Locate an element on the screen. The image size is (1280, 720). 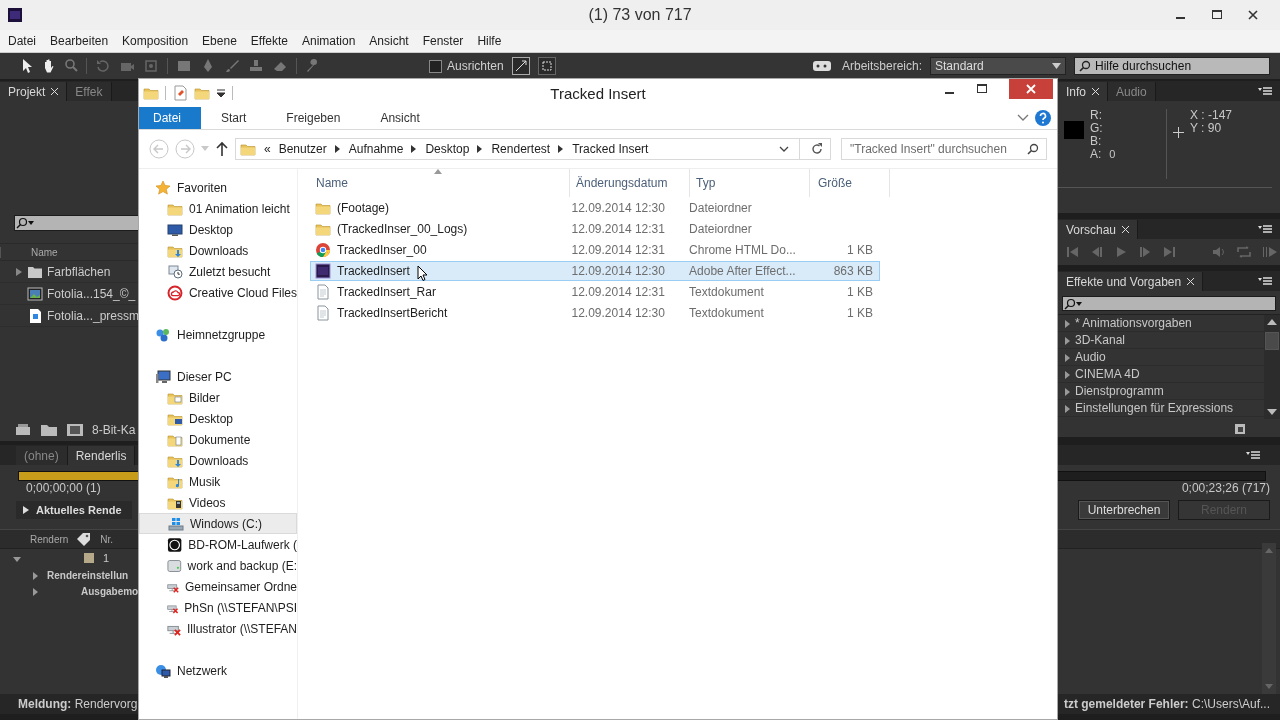
column-header: Änderungsdatum is located at coordinates (630, 183).